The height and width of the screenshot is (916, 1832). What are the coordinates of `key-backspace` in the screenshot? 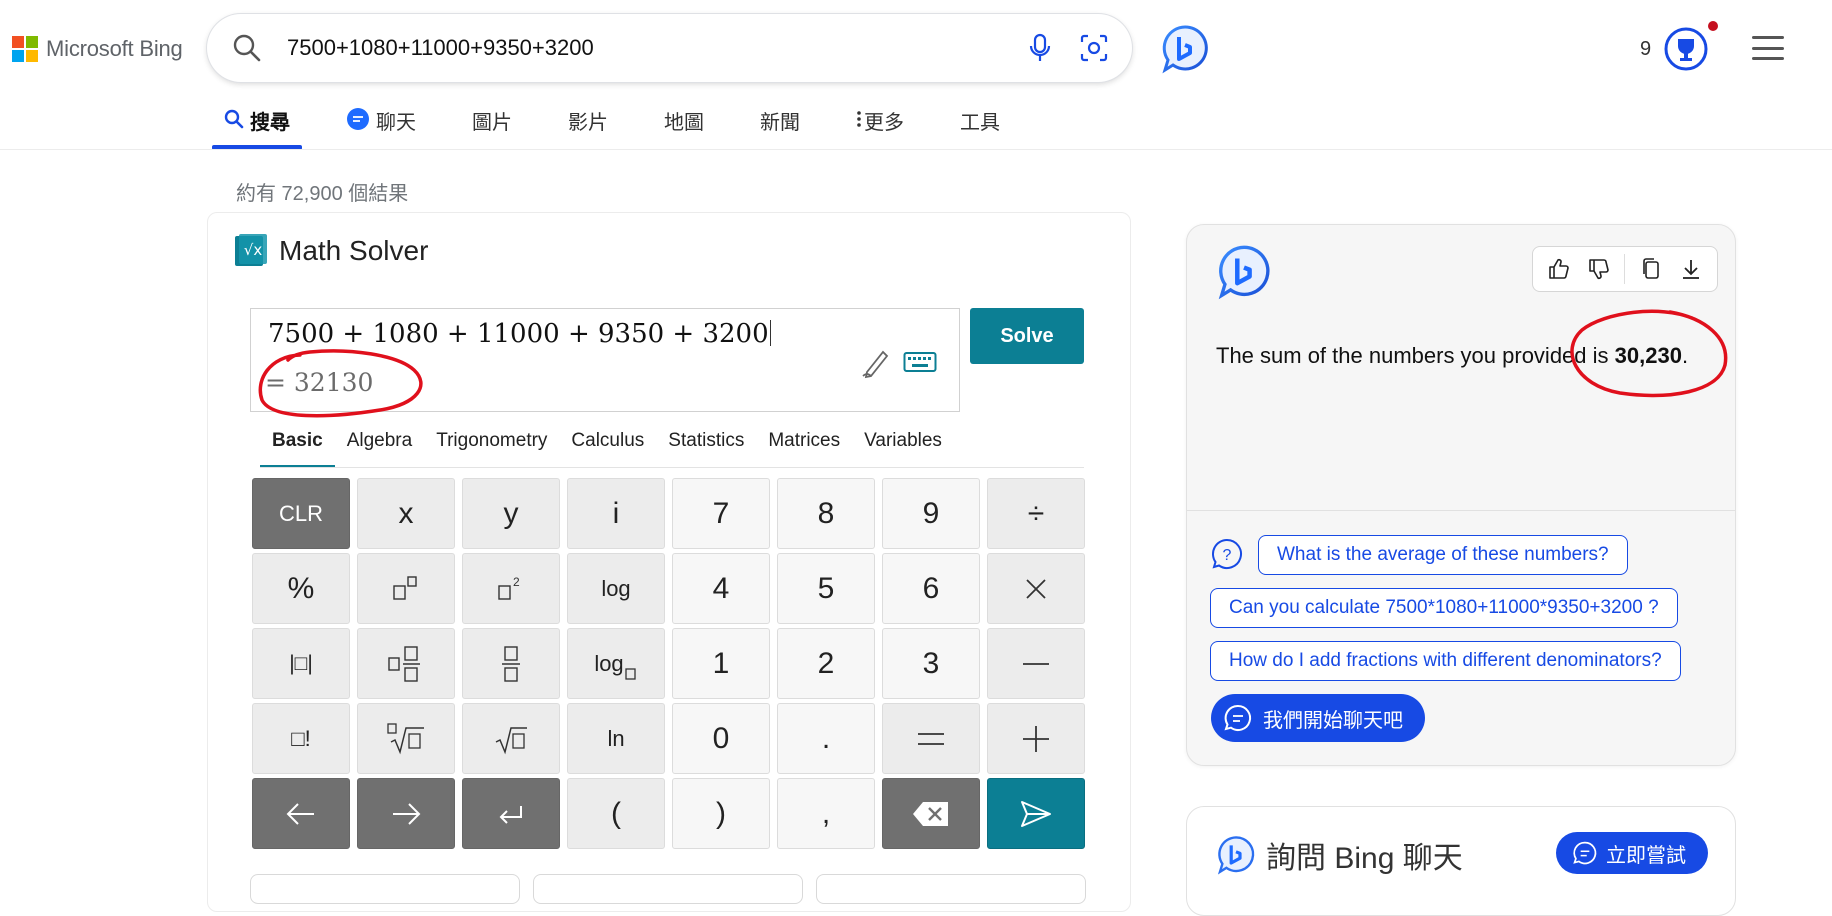 It's located at (931, 813).